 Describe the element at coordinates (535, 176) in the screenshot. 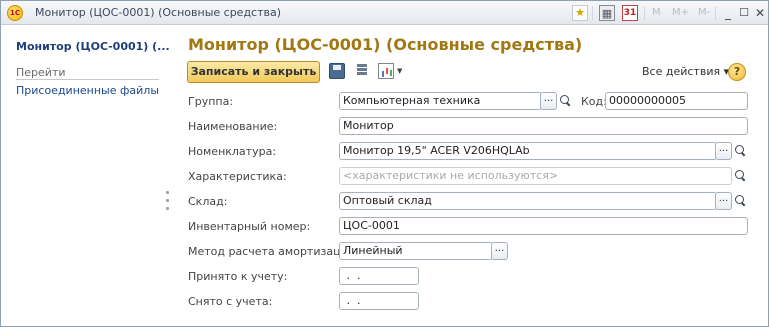

I see `characteristic-field: <характеристики не используются>` at that location.